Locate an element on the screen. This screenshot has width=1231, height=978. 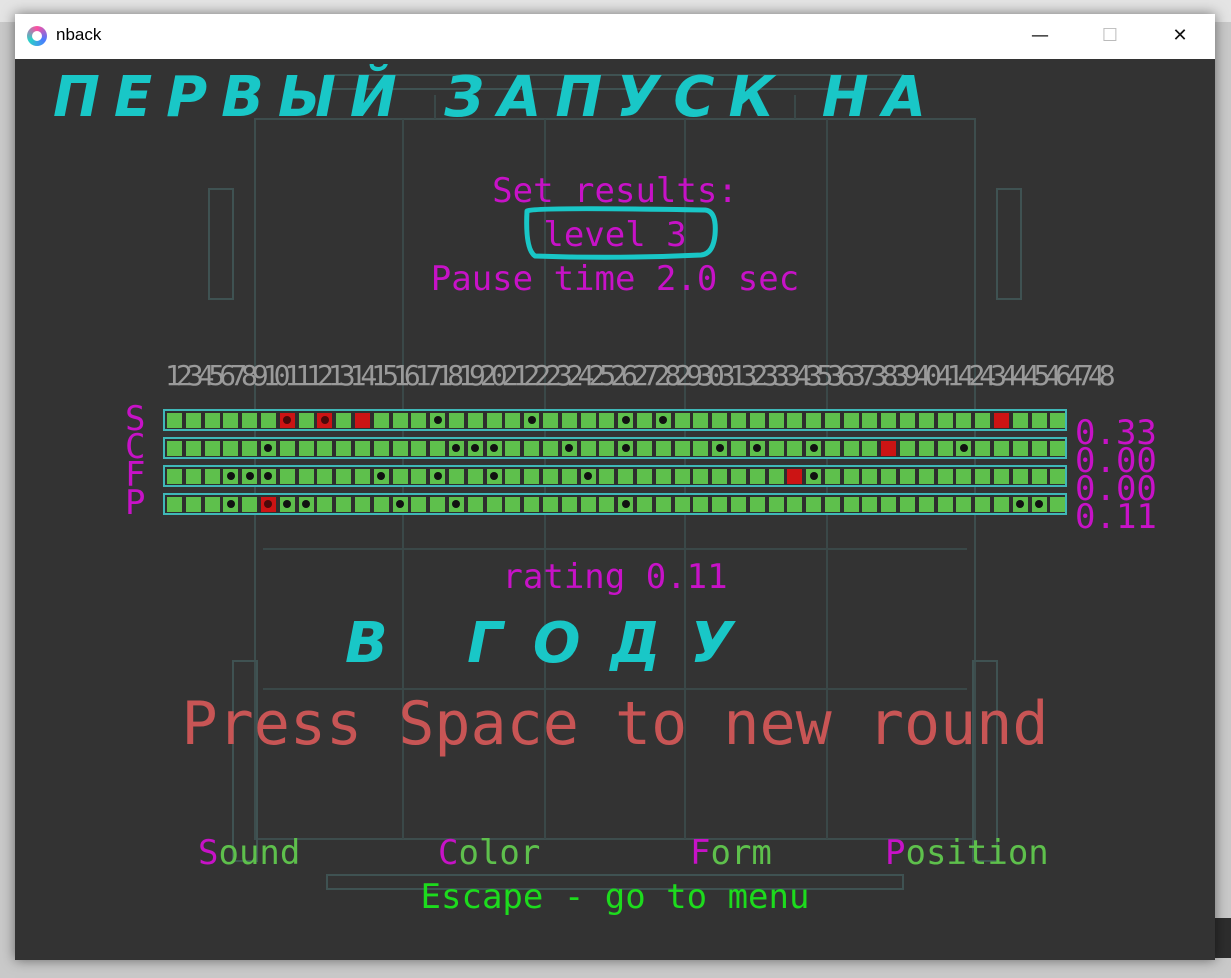
window-title: nback is located at coordinates (79, 34).